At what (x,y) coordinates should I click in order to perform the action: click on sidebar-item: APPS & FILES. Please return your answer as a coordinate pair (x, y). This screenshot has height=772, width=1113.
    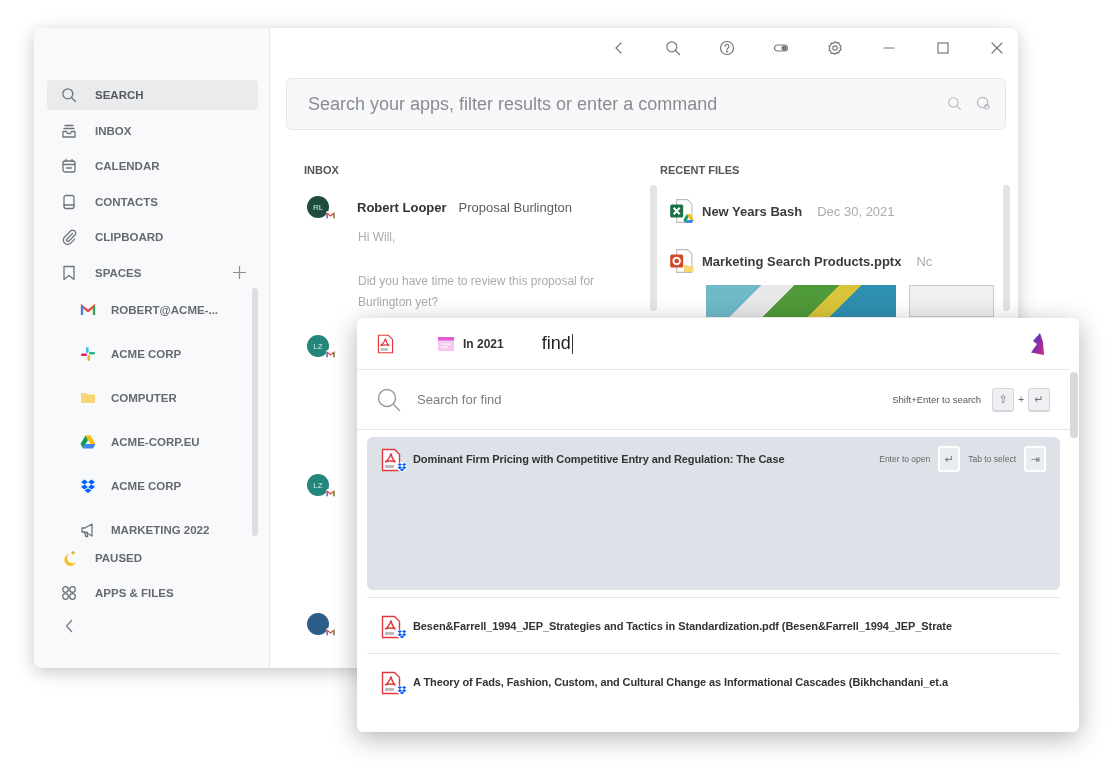
    Looking at the image, I should click on (152, 593).